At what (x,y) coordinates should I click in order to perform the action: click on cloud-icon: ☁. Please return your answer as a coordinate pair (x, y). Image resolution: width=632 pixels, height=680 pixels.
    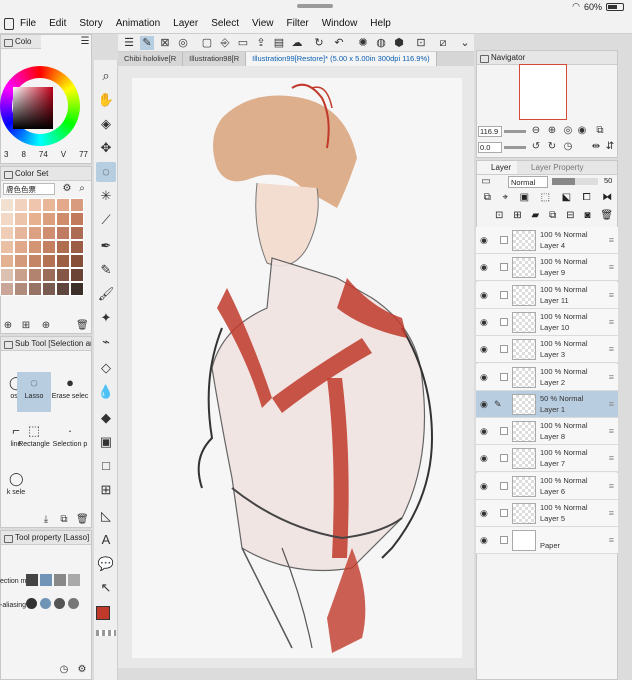
    Looking at the image, I should click on (297, 43).